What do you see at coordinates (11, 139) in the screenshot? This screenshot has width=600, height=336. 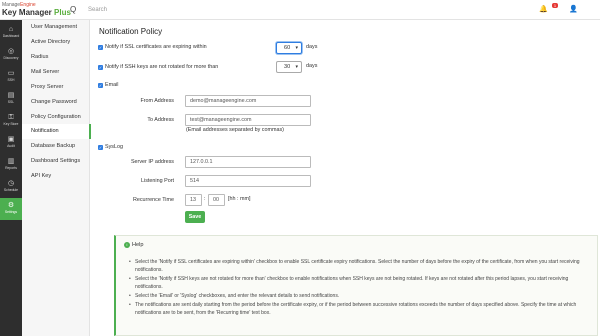 I see `audit-icon: ▣` at bounding box center [11, 139].